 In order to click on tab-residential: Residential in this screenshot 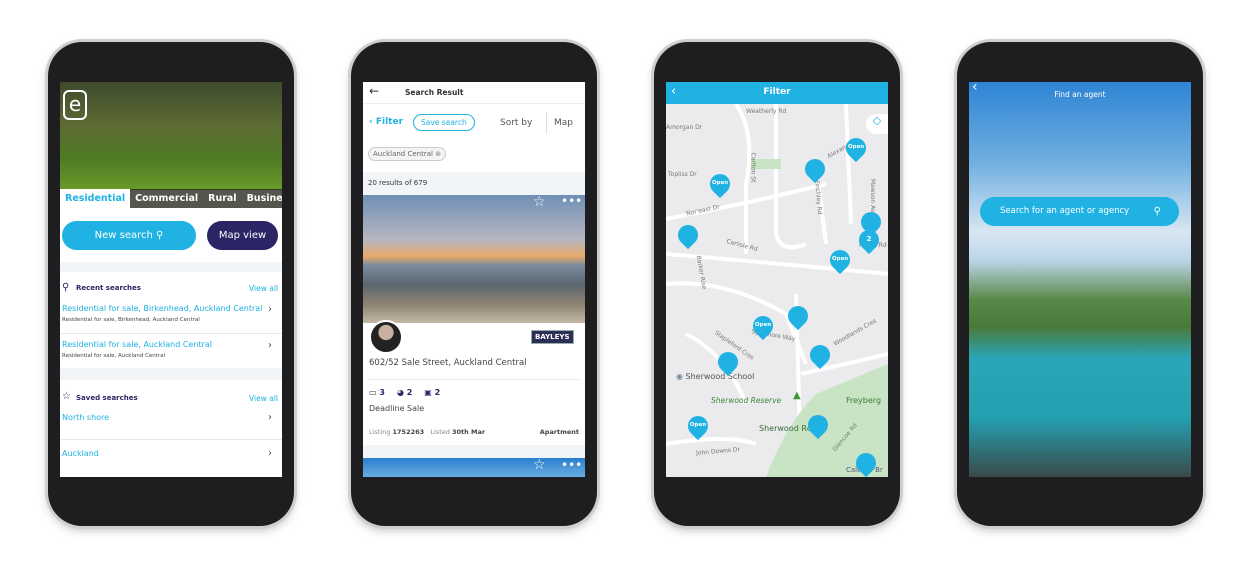, I will do `click(95, 198)`.